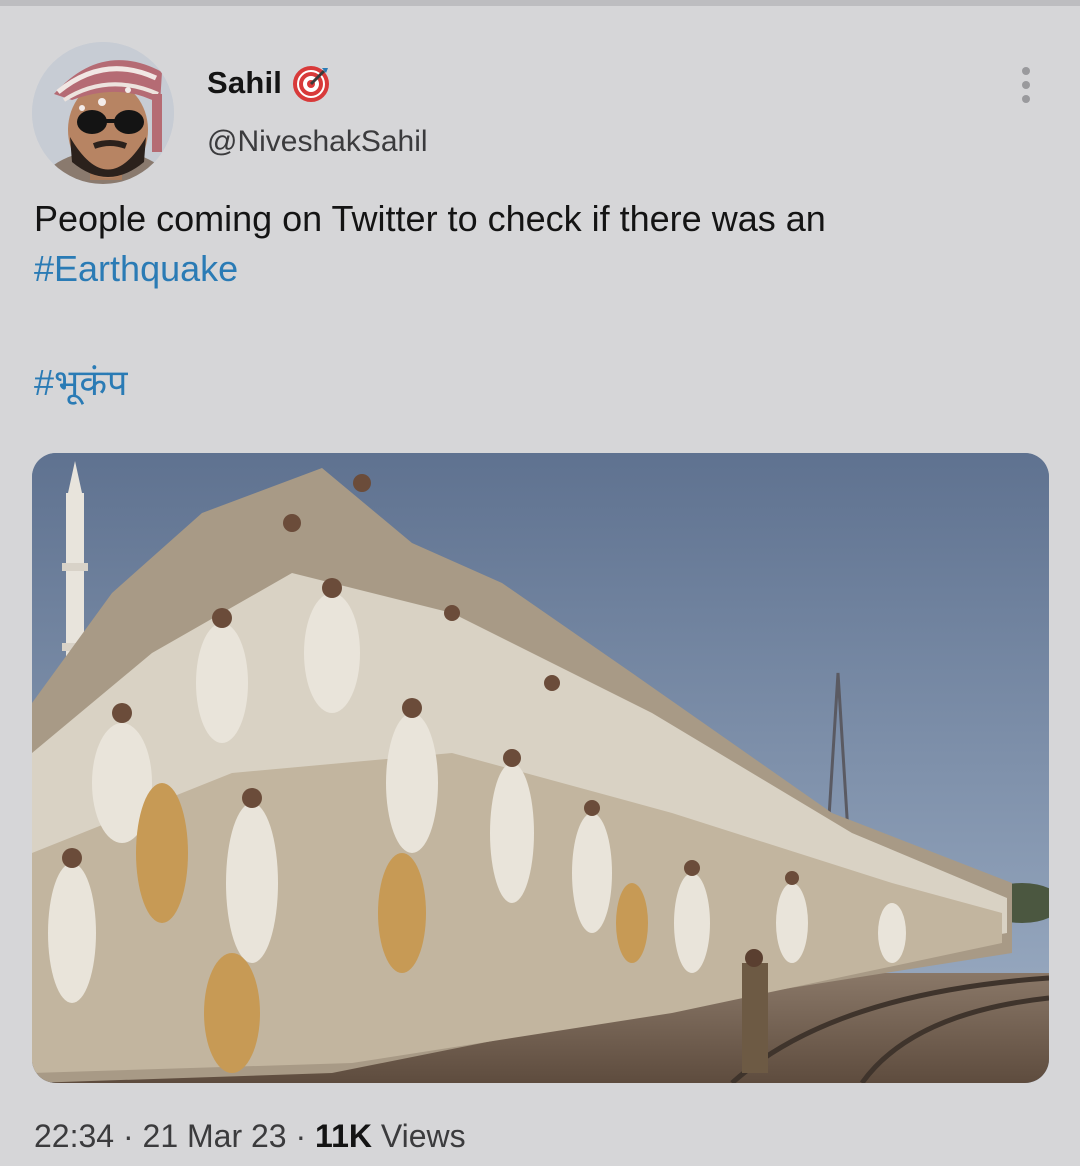 The image size is (1080, 1166). Describe the element at coordinates (343, 1136) in the screenshot. I see `views-count: 11K` at that location.